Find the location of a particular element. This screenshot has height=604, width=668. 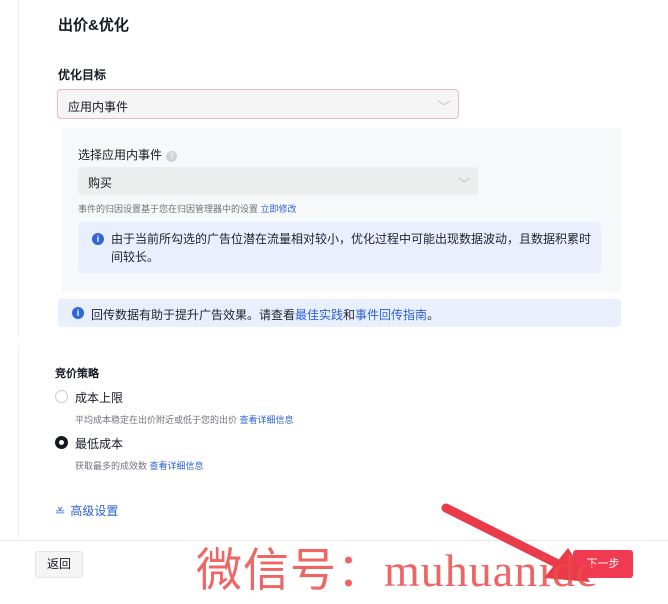

optimization-goal-value: 应用内事件 is located at coordinates (98, 107).